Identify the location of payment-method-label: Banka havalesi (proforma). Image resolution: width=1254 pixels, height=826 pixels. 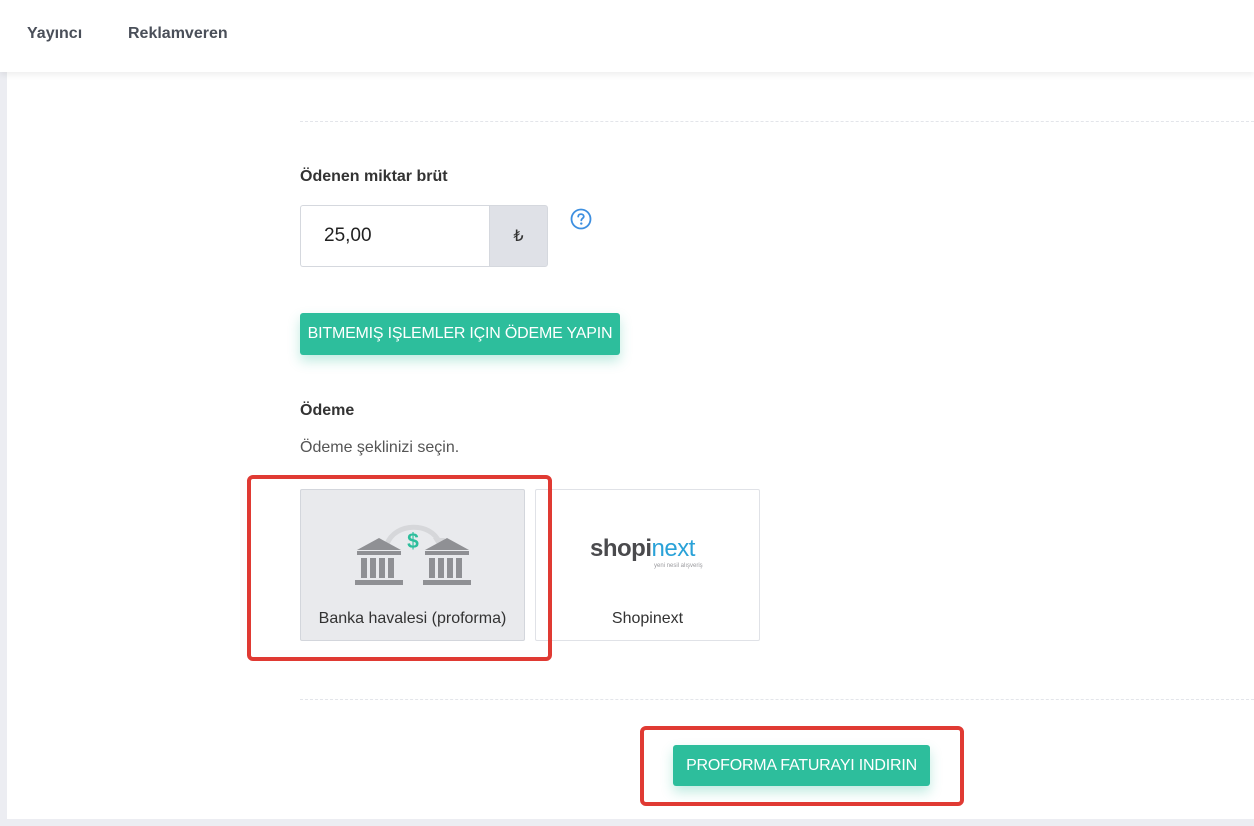
(412, 618).